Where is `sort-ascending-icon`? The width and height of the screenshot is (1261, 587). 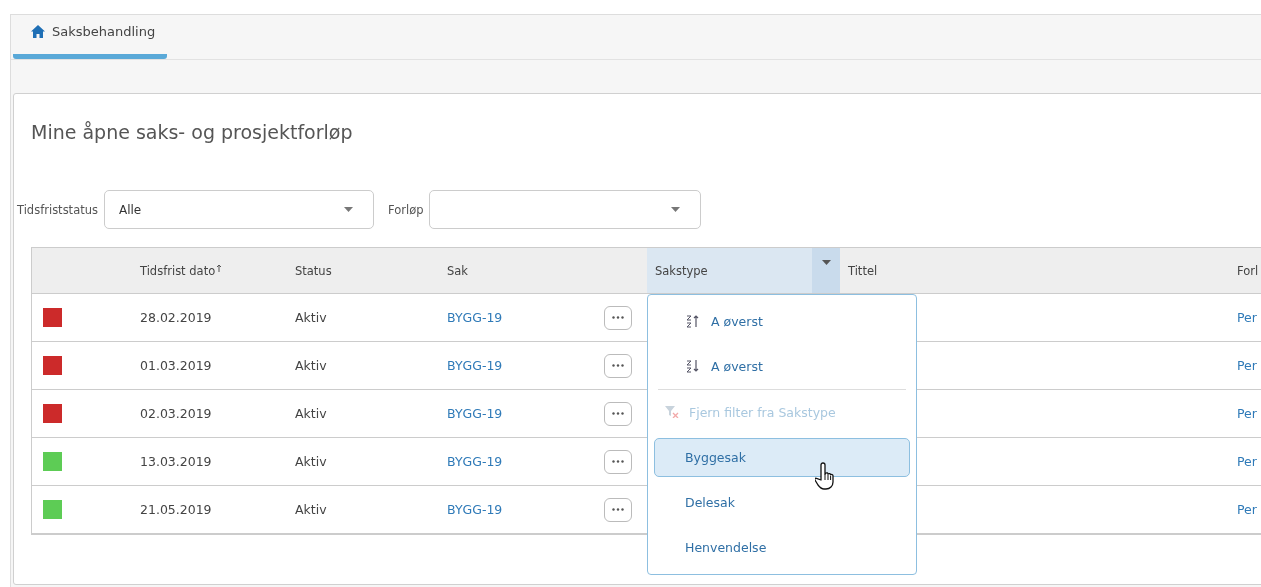 sort-ascending-icon is located at coordinates (693, 321).